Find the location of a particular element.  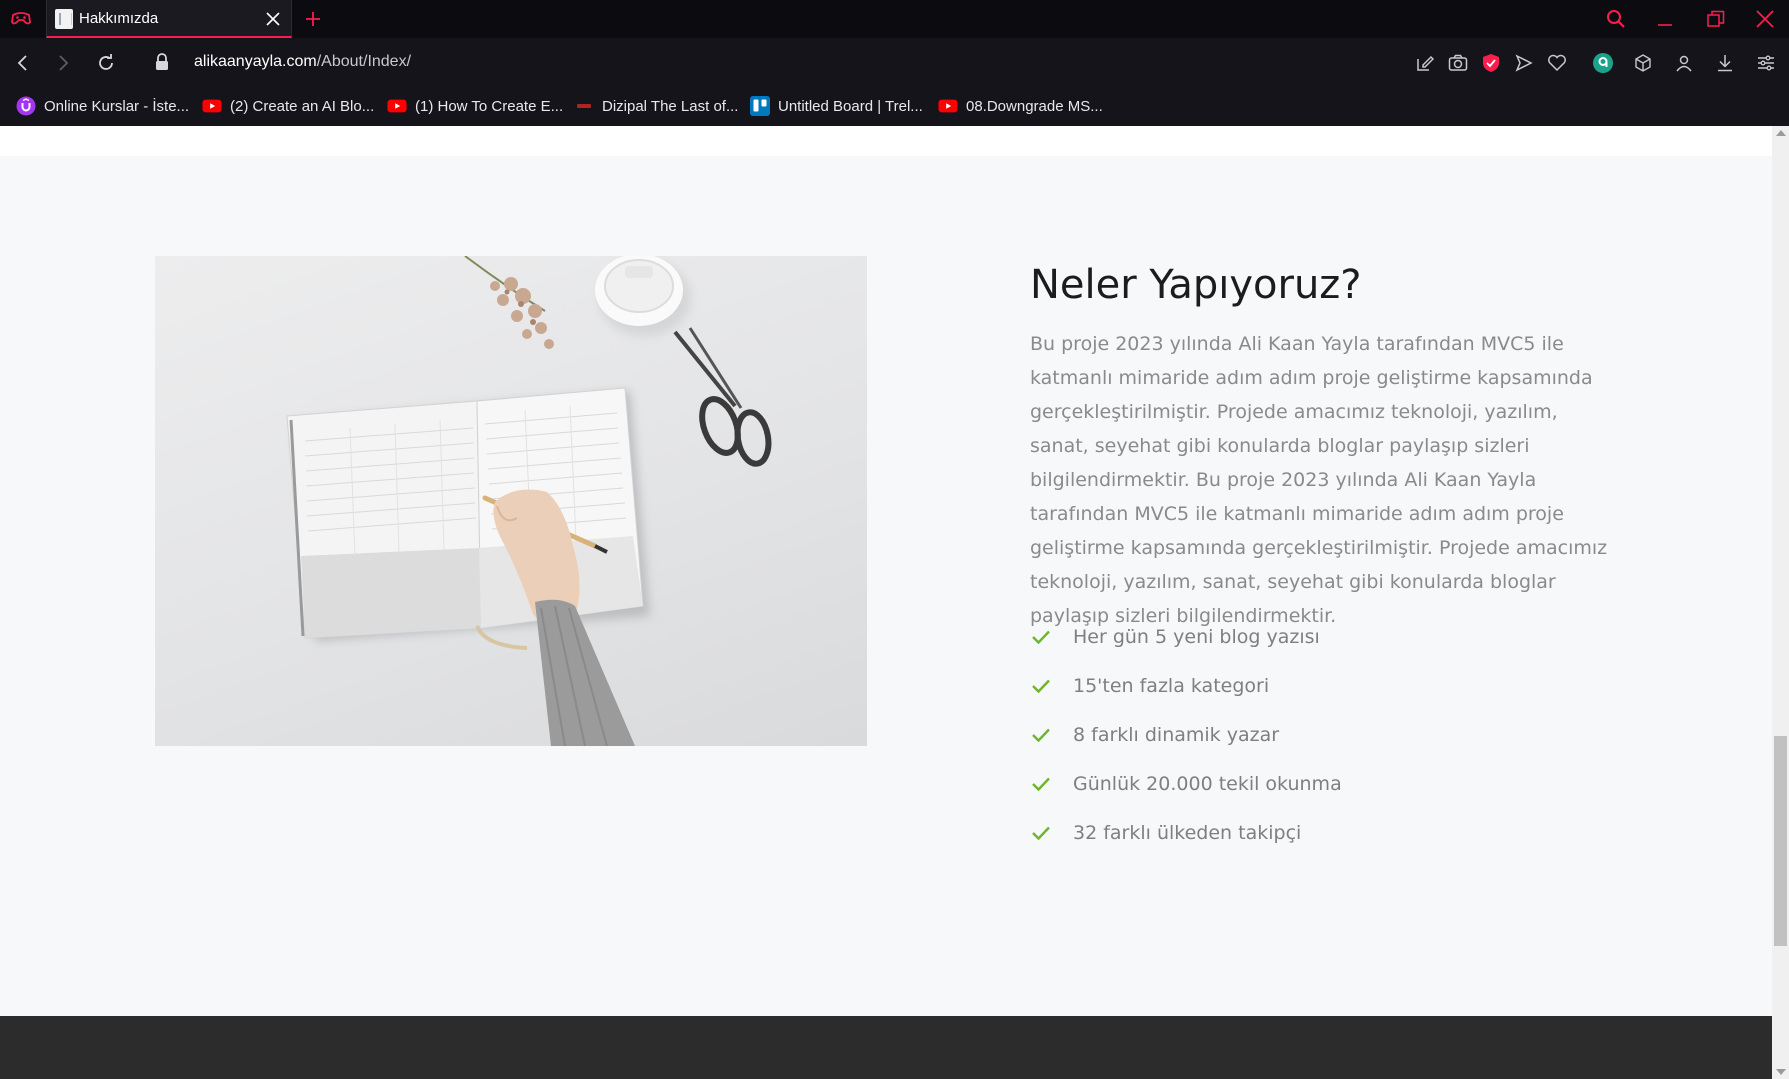

tab-active: Hakkımızda is located at coordinates (169, 19).